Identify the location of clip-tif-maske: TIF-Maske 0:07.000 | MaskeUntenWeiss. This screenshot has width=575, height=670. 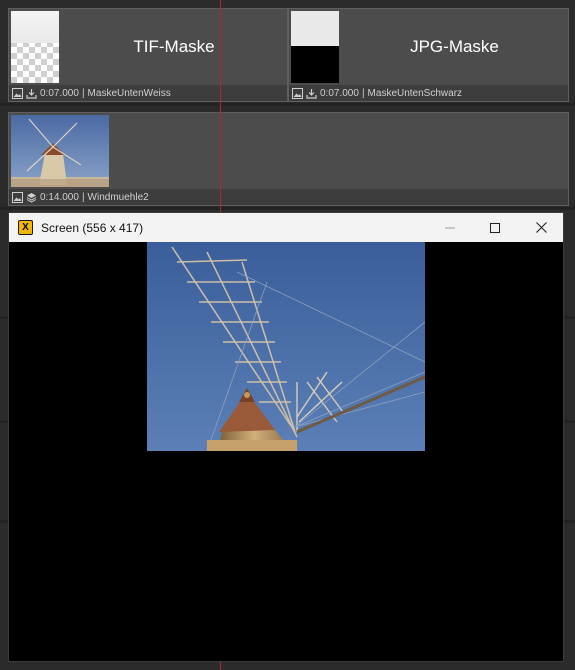
(148, 55).